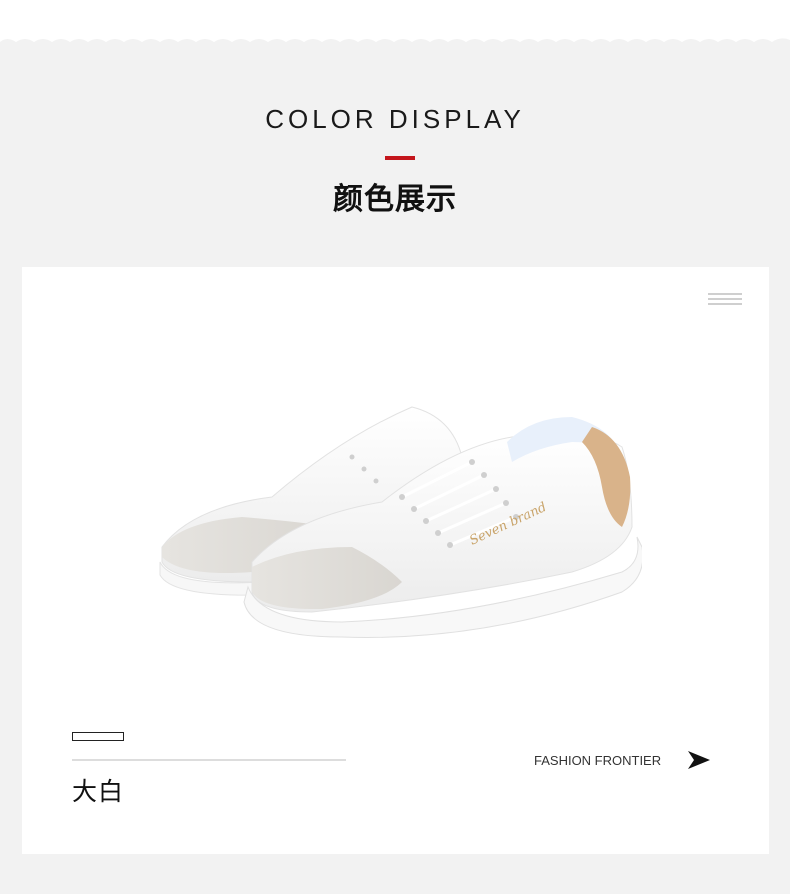 The height and width of the screenshot is (894, 790). I want to click on title-accent-bar, so click(400, 158).